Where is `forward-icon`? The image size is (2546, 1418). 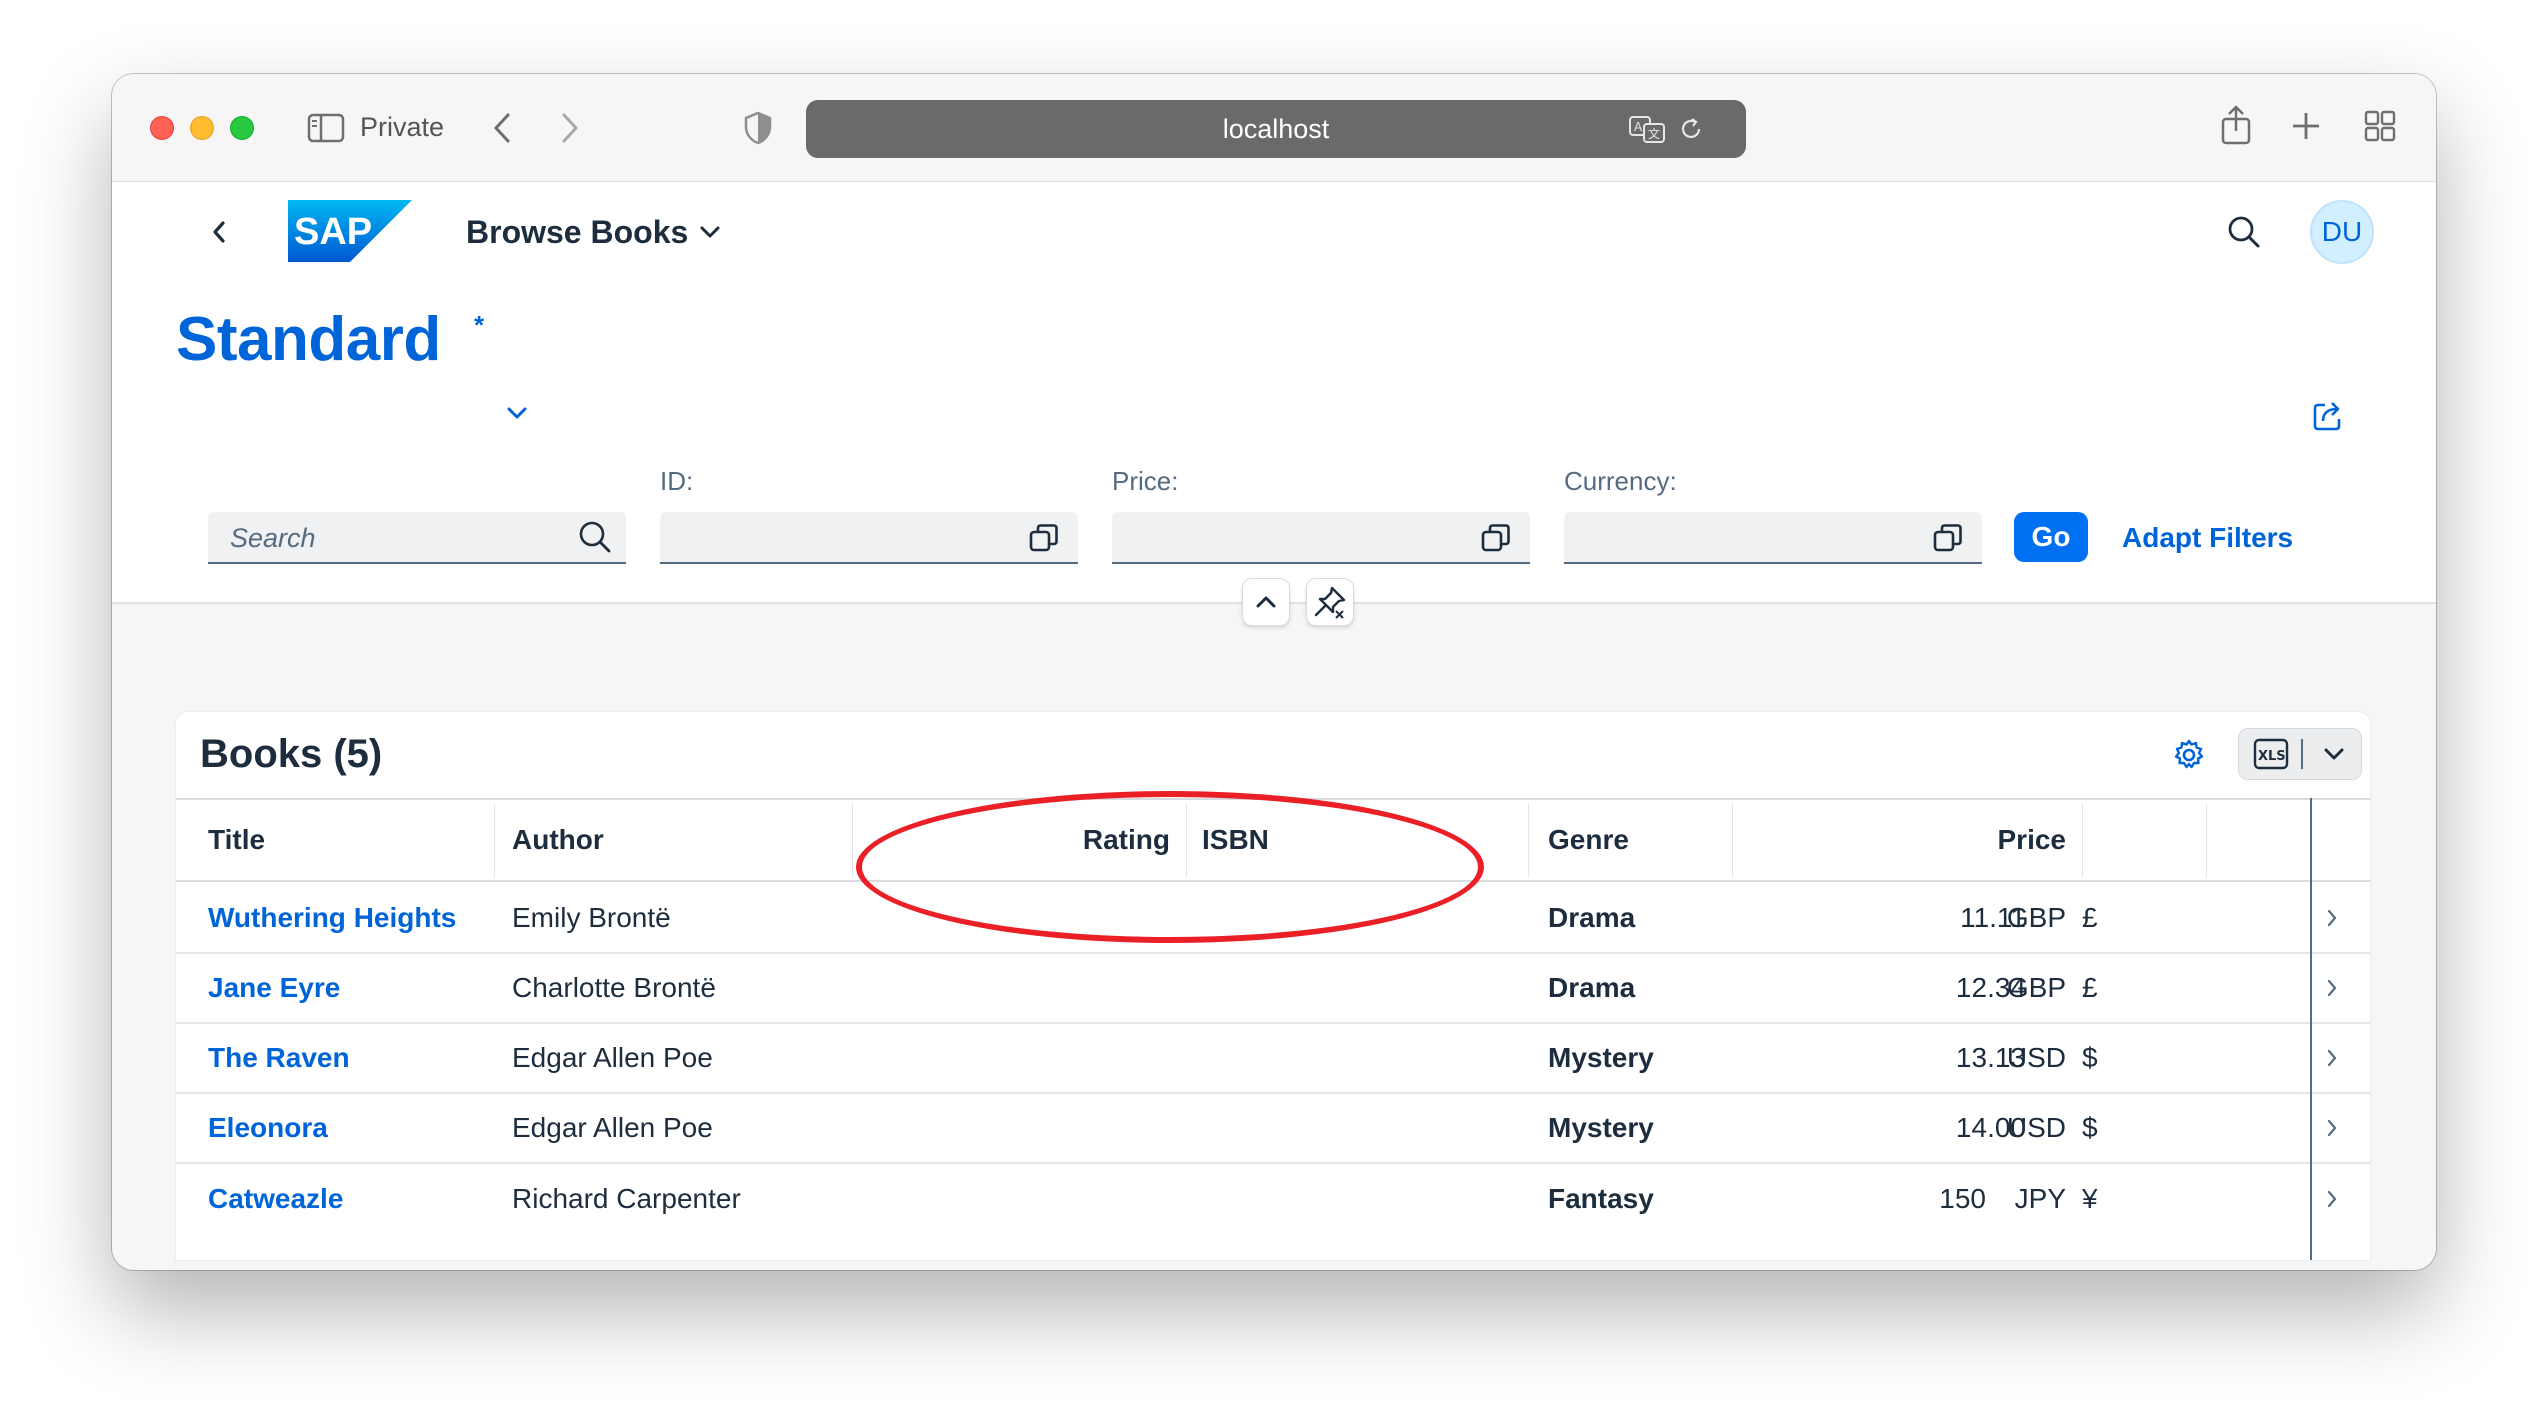
forward-icon is located at coordinates (570, 128).